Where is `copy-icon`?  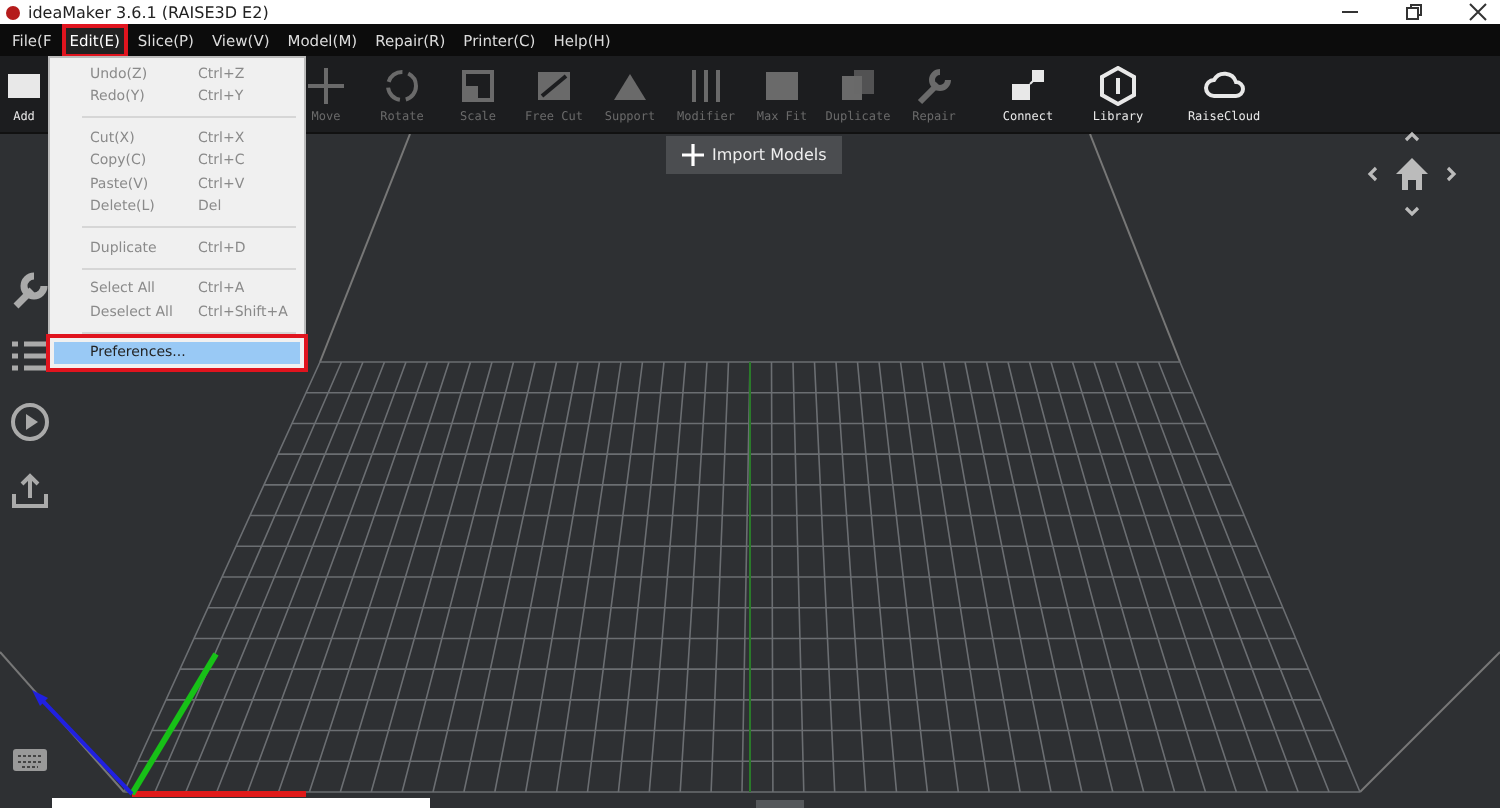 copy-icon is located at coordinates (858, 85).